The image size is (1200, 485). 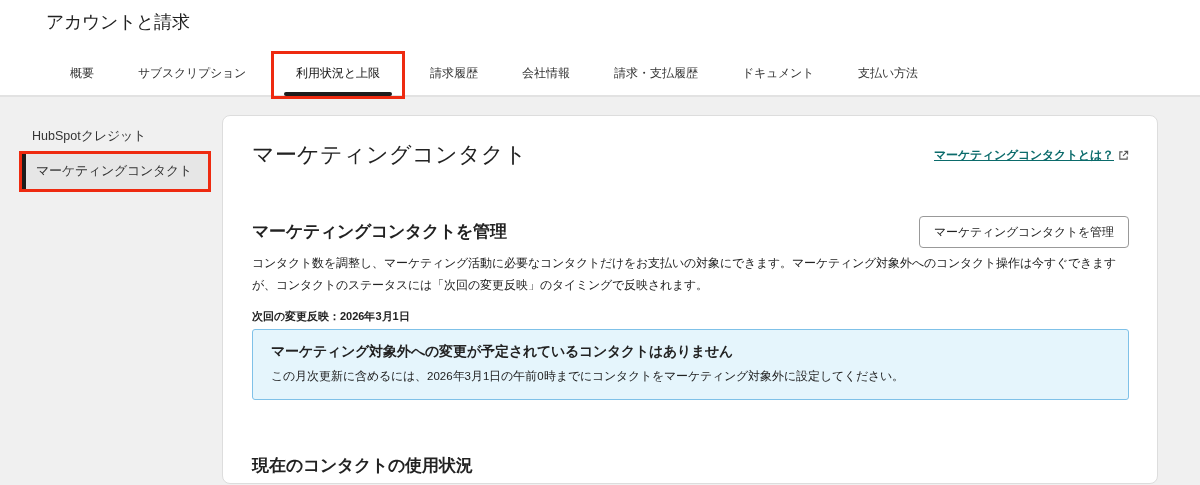 I want to click on tab: 会社情報, so click(x=546, y=74).